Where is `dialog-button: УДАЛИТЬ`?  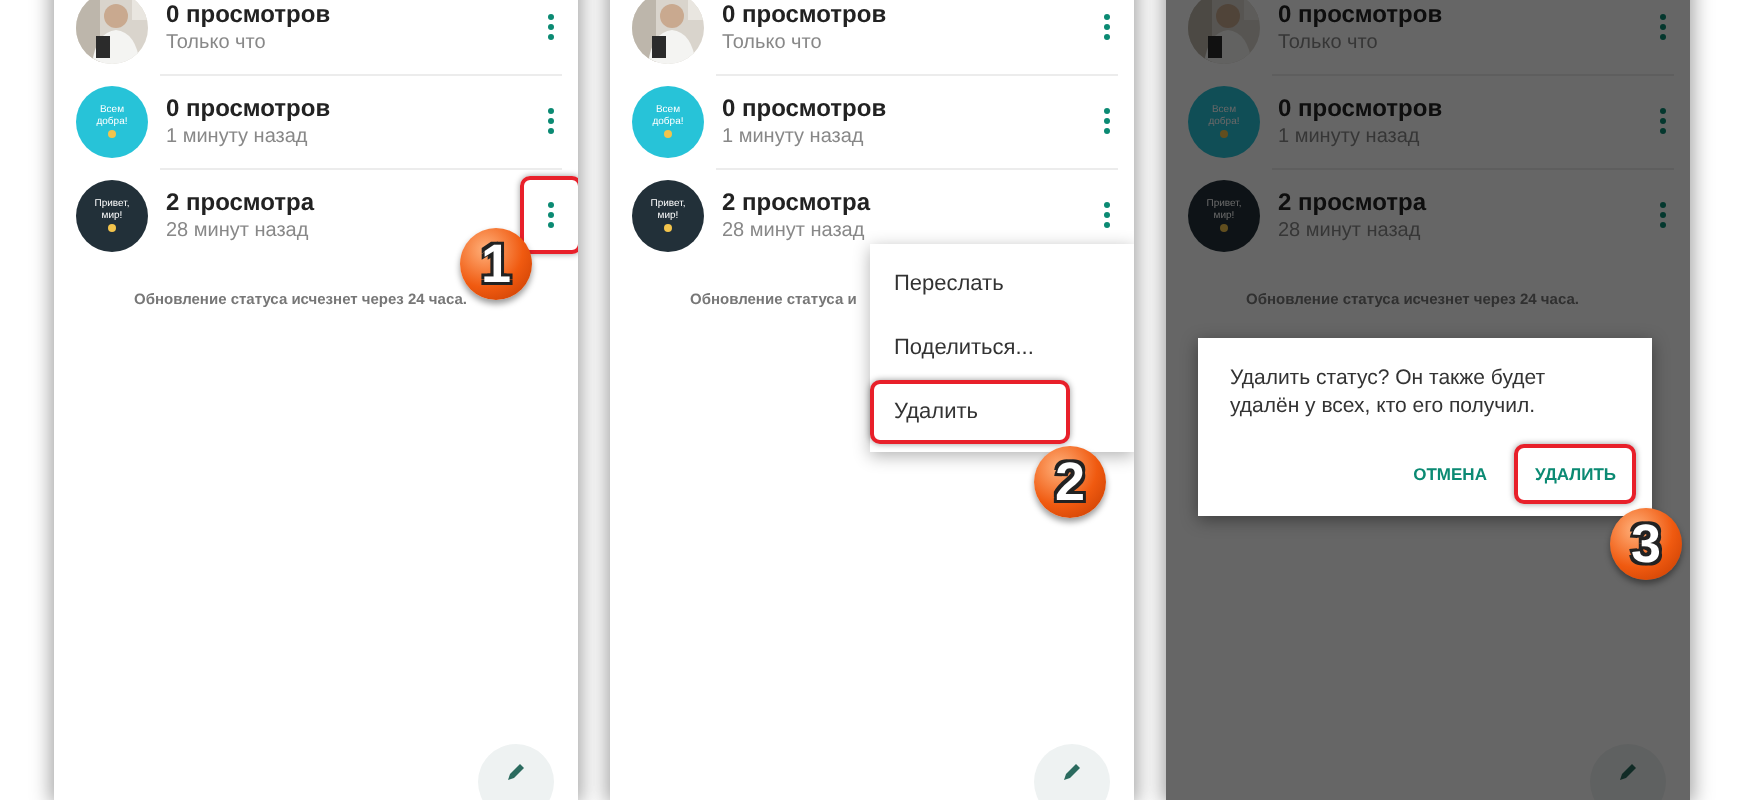
dialog-button: УДАЛИТЬ is located at coordinates (1575, 474).